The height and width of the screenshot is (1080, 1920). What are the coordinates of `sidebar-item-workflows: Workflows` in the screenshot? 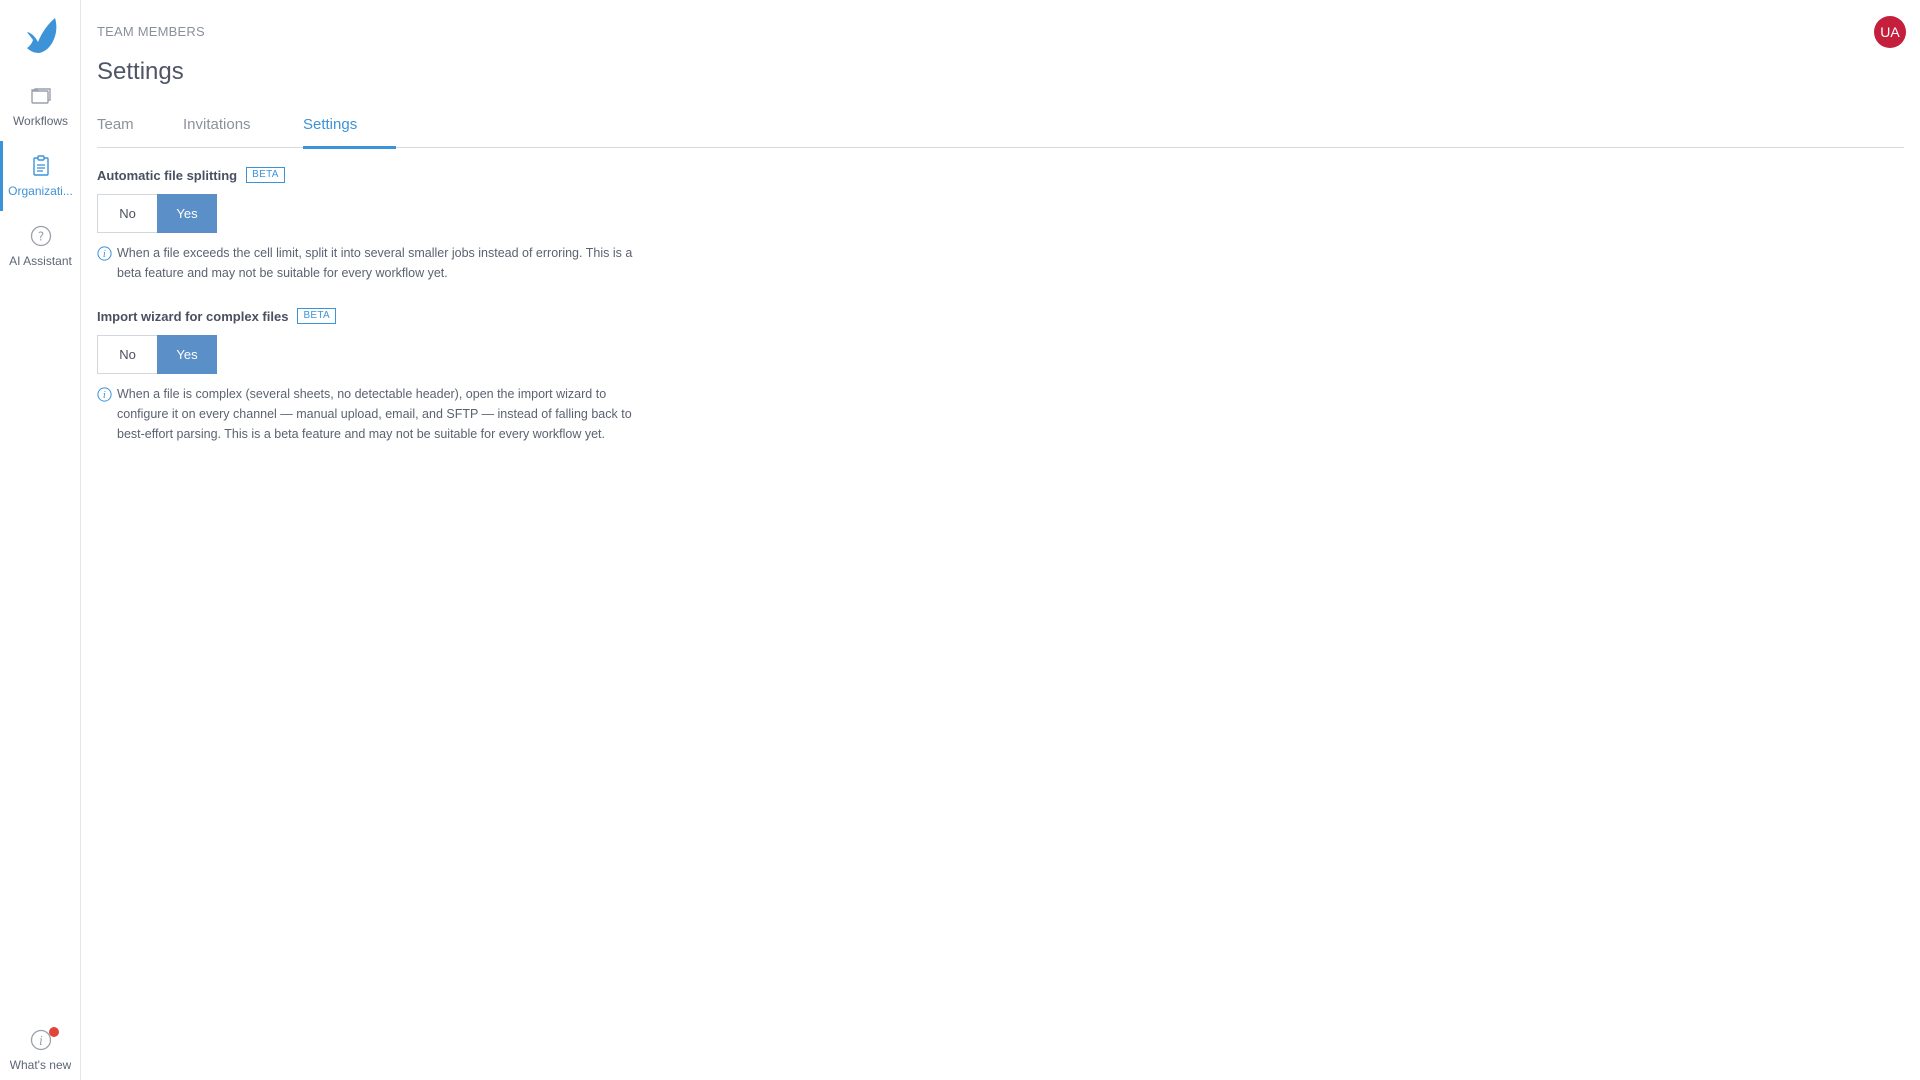 It's located at (40, 119).